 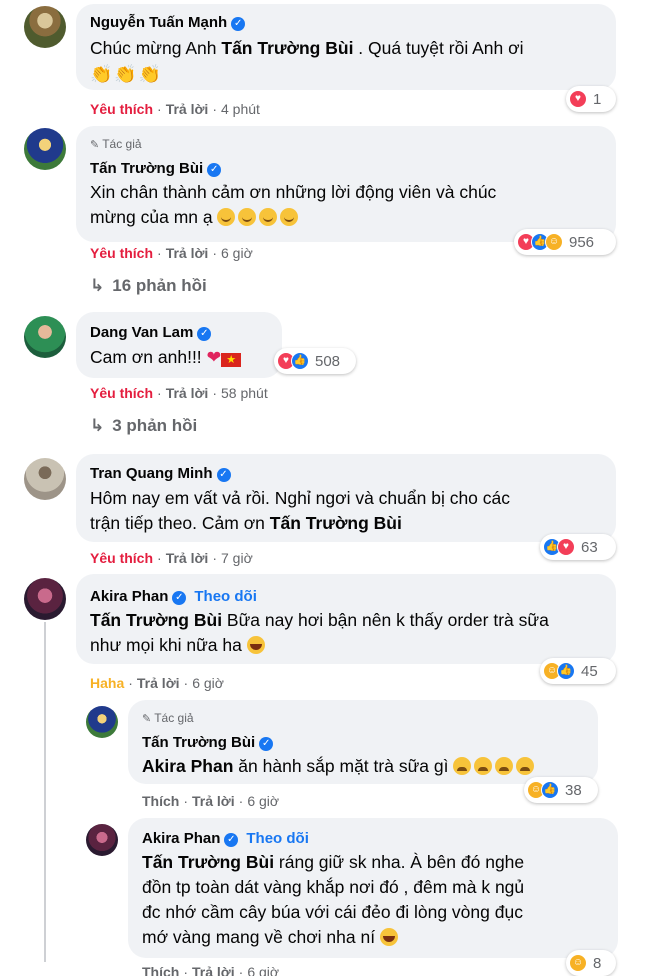 What do you see at coordinates (578, 671) in the screenshot?
I see `reaction-summary: ☺ 👍 45` at bounding box center [578, 671].